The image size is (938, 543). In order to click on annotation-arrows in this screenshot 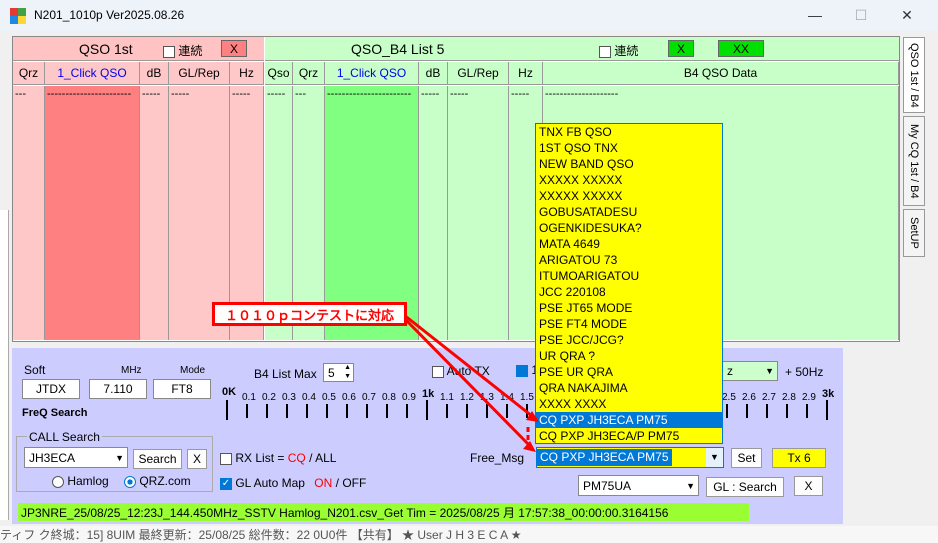, I will do `click(470, 382)`.